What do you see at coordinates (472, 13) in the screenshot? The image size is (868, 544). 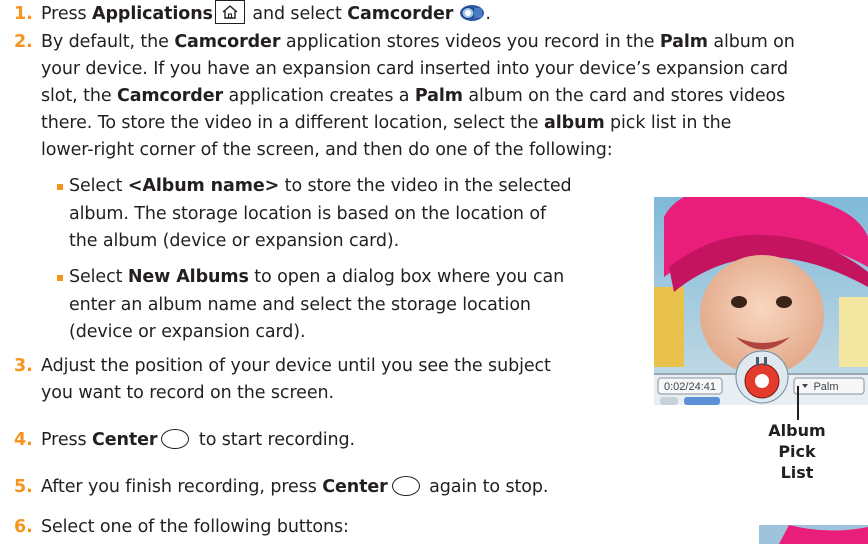 I see `camcorder-icon` at bounding box center [472, 13].